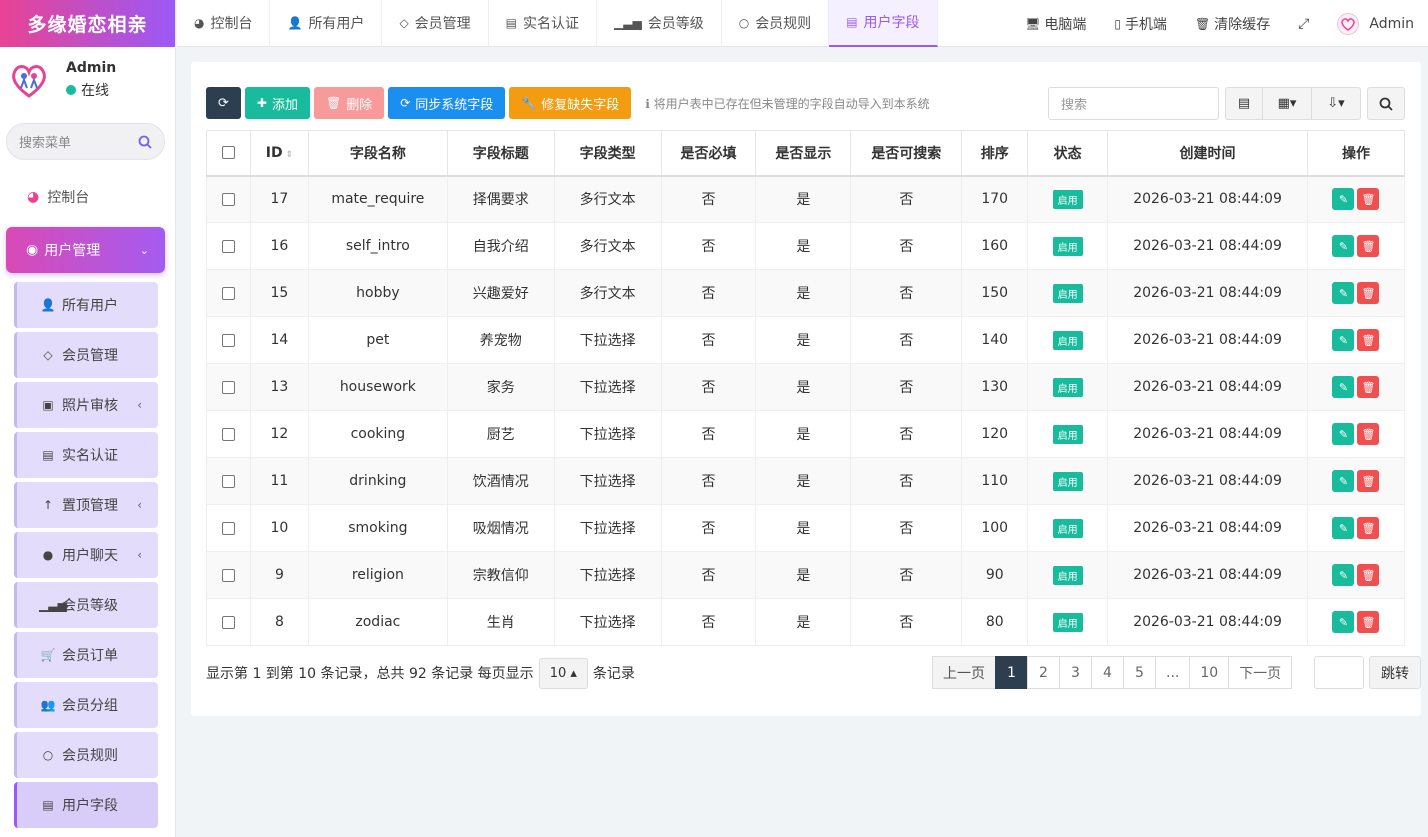 The height and width of the screenshot is (837, 1428). What do you see at coordinates (435, 23) in the screenshot?
I see `tab-members: ◇ 会员管理` at bounding box center [435, 23].